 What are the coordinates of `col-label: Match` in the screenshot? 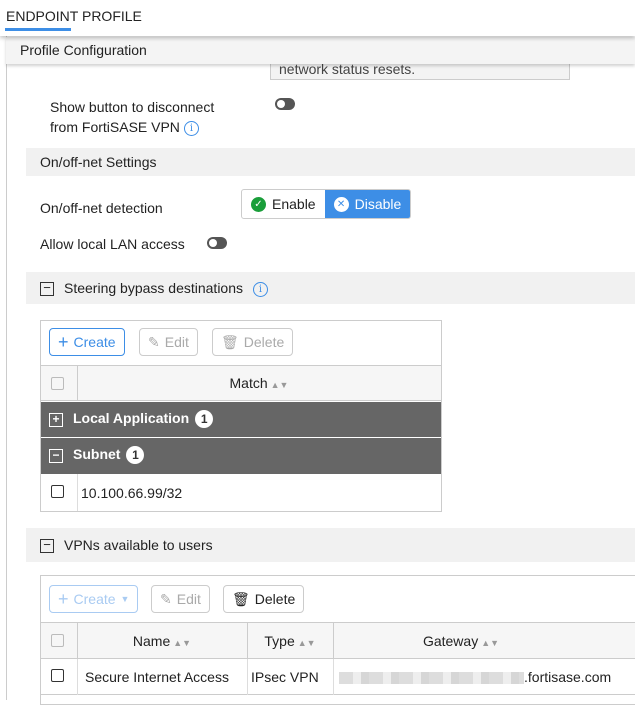 It's located at (248, 383).